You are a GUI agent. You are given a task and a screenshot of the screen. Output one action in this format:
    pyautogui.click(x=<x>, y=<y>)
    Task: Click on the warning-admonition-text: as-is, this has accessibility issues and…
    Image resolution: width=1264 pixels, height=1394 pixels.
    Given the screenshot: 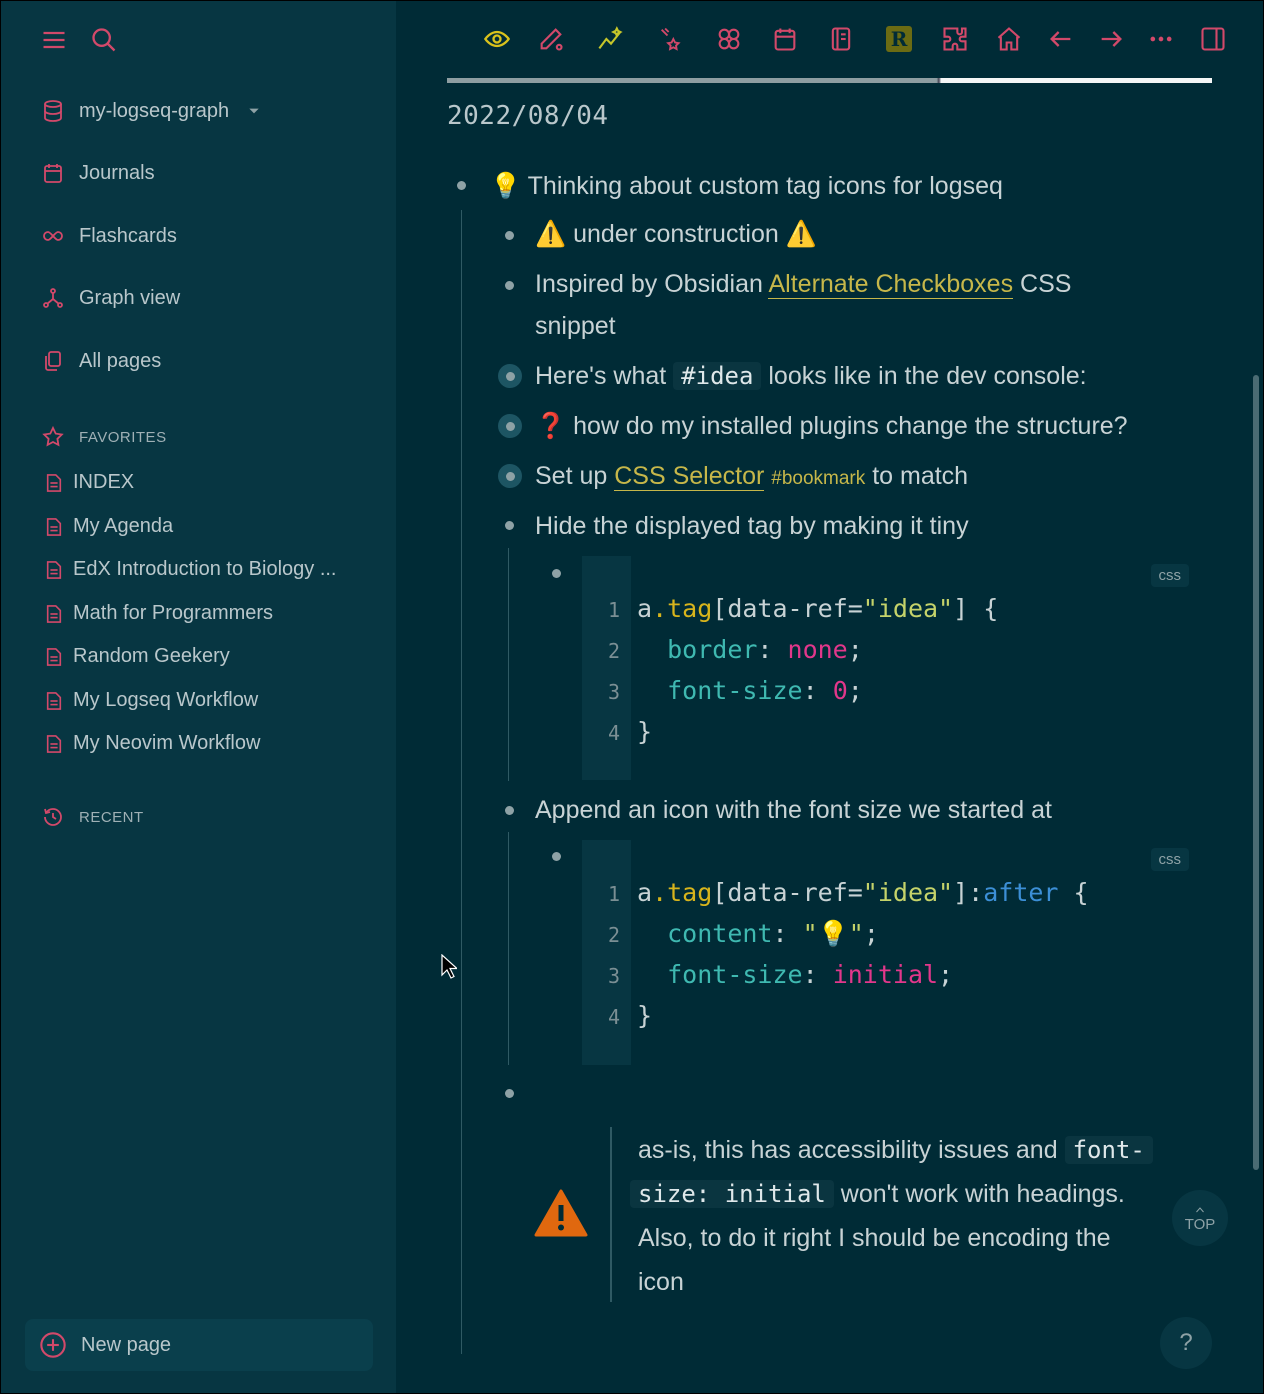 What is the action you would take?
    pyautogui.click(x=906, y=1216)
    